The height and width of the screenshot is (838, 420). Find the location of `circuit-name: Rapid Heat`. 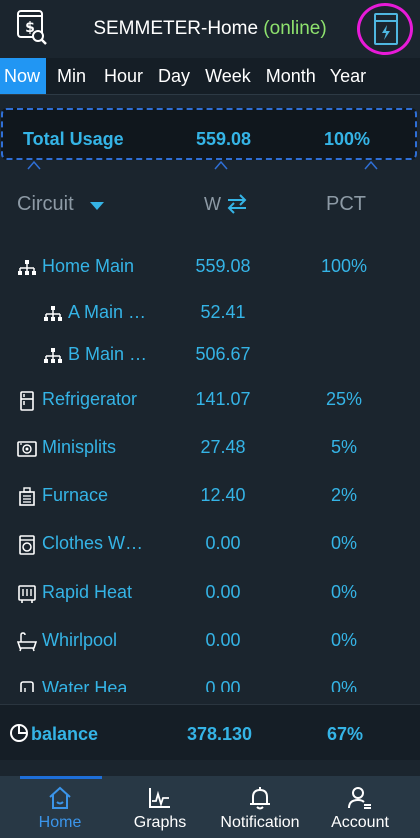

circuit-name: Rapid Heat is located at coordinates (87, 592).